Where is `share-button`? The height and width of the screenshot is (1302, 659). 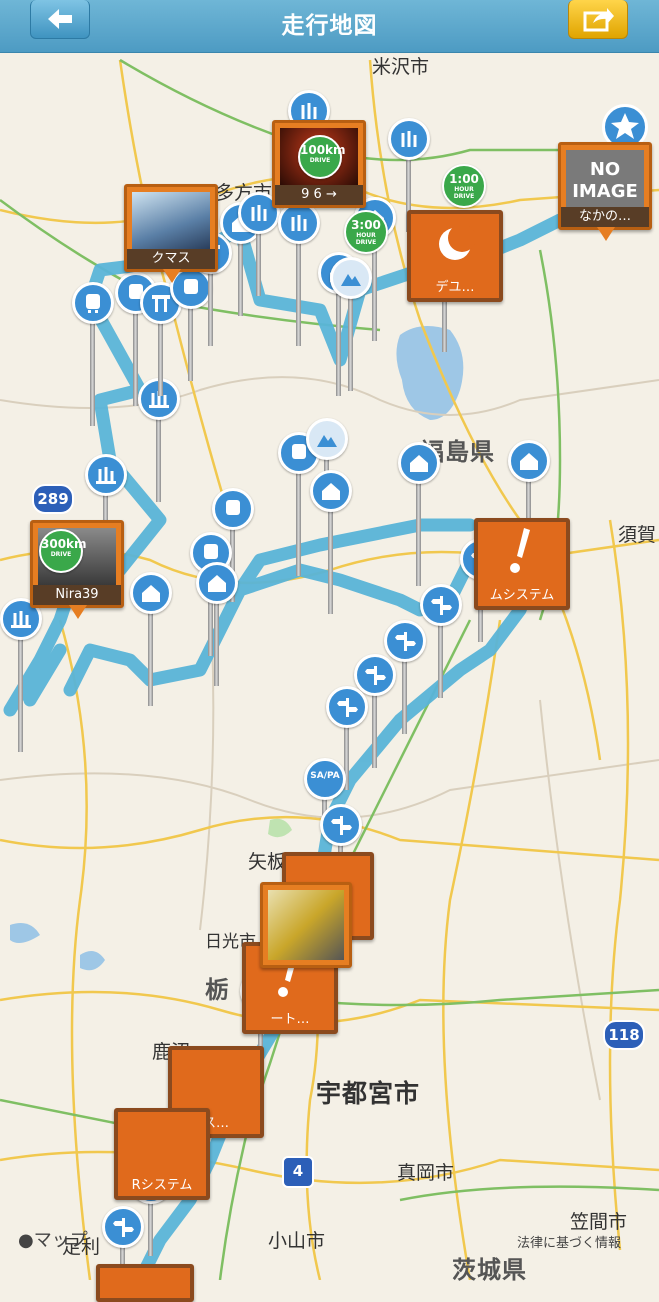 share-button is located at coordinates (598, 19).